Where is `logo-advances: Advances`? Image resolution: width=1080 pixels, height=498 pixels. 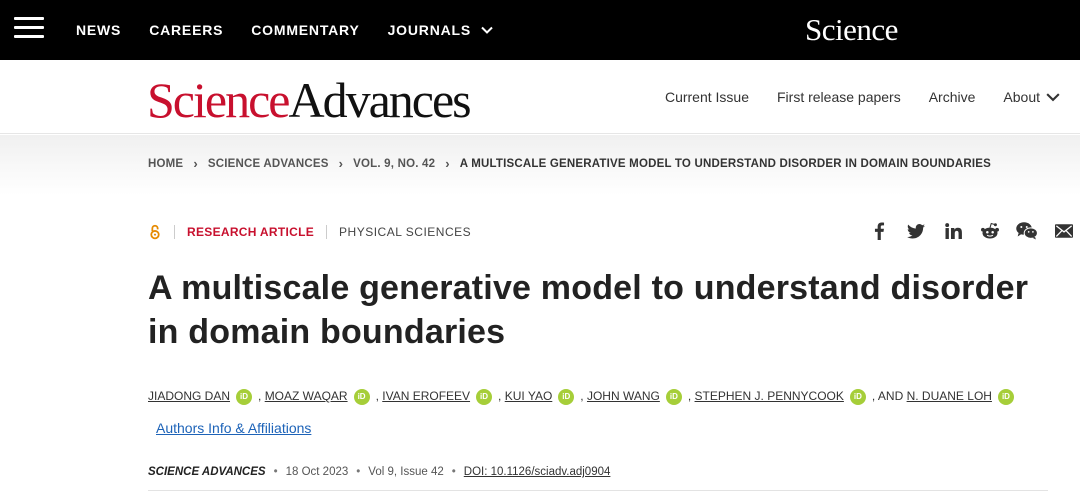 logo-advances: Advances is located at coordinates (379, 100).